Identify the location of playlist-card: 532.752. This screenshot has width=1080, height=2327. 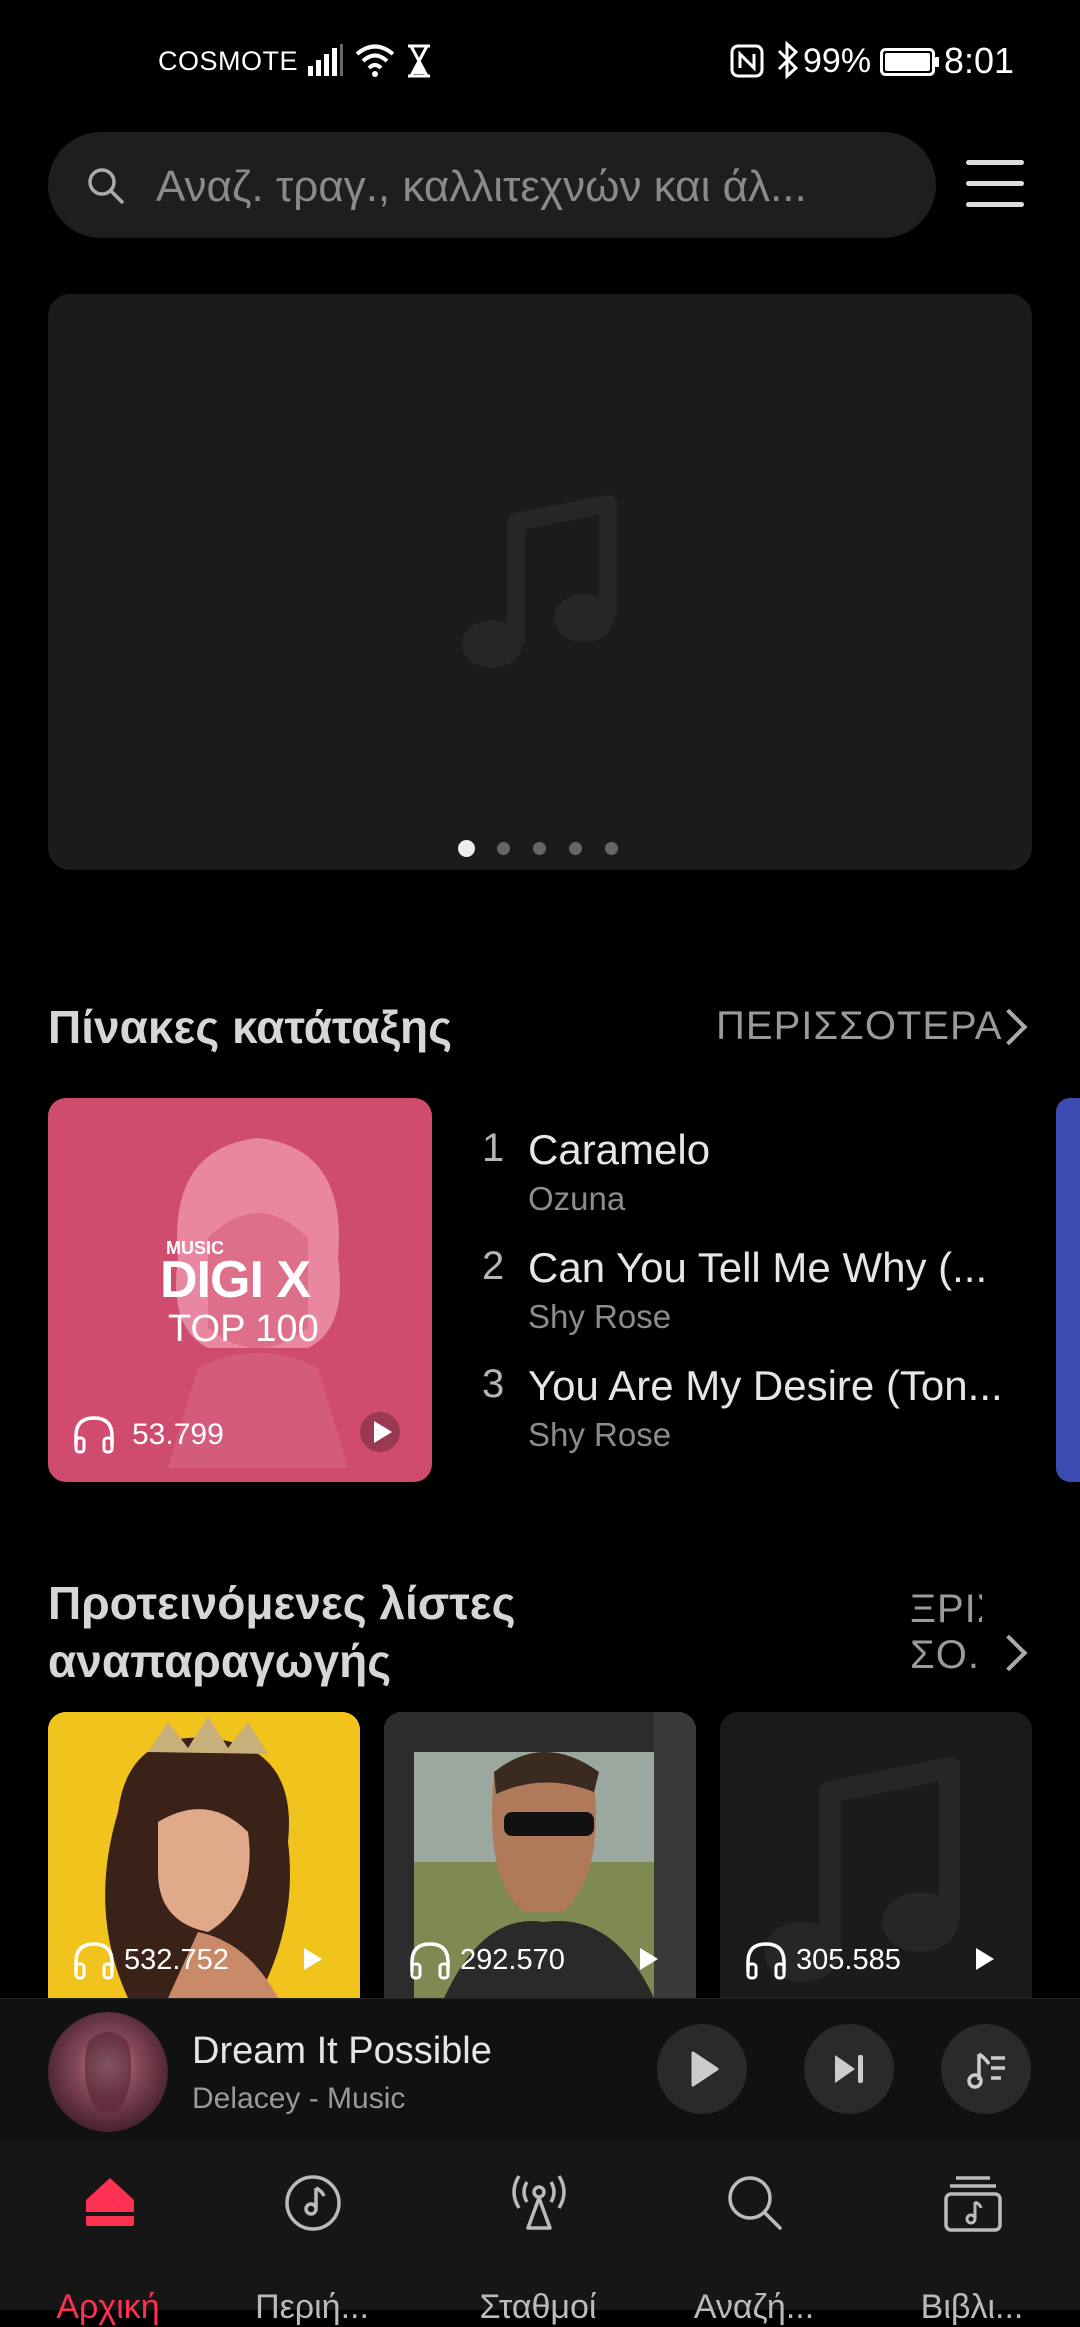
(204, 1855).